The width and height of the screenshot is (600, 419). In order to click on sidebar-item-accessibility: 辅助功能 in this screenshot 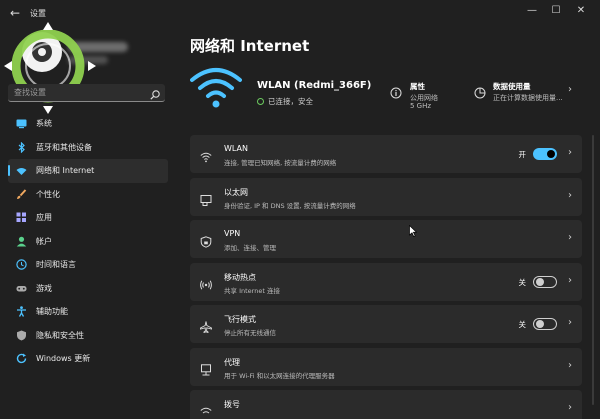, I will do `click(88, 312)`.